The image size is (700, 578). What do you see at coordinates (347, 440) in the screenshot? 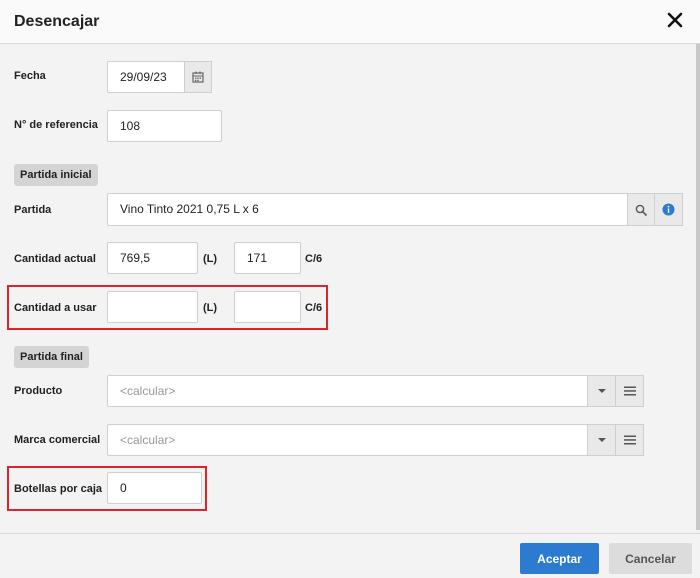
I see `marca-select: <calcular>` at bounding box center [347, 440].